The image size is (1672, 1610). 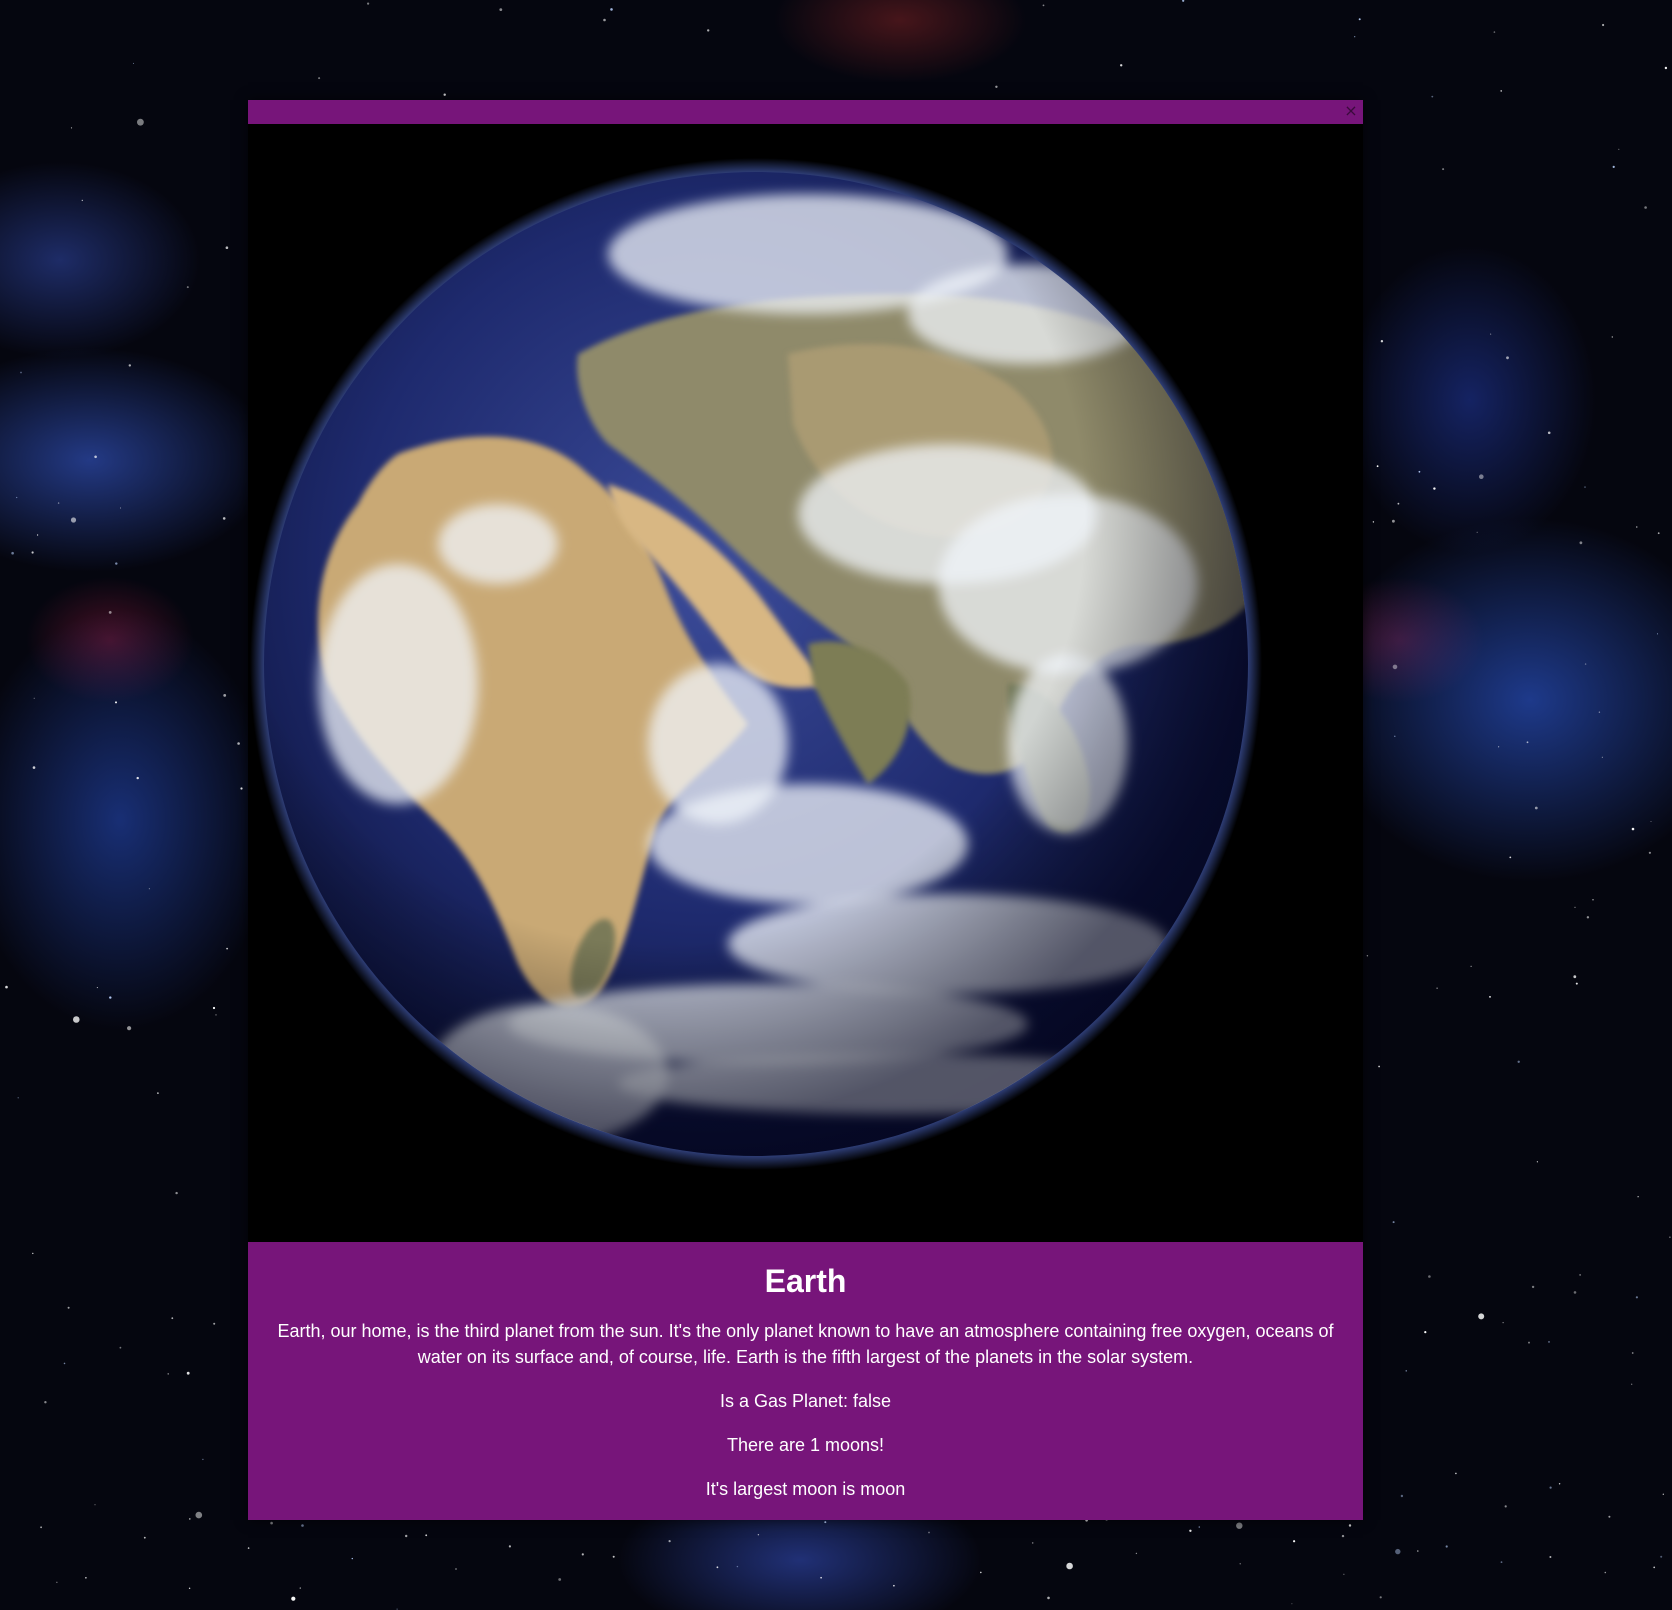 I want to click on modal-header-bar: ×, so click(x=805, y=112).